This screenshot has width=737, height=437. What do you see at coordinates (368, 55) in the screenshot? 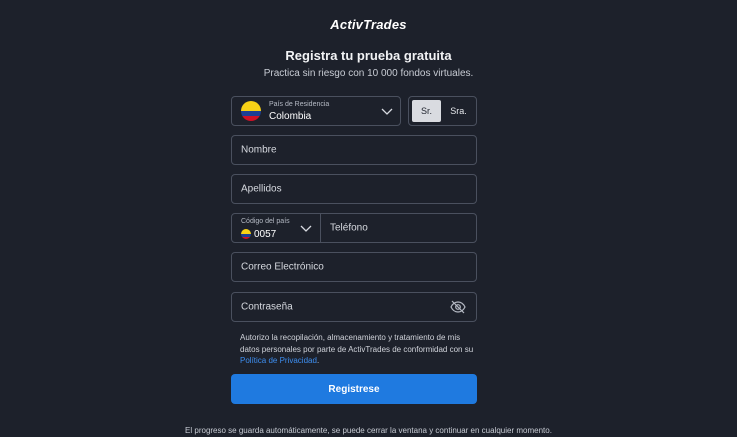
I see `page-title: Registra tu prueba gratuita` at bounding box center [368, 55].